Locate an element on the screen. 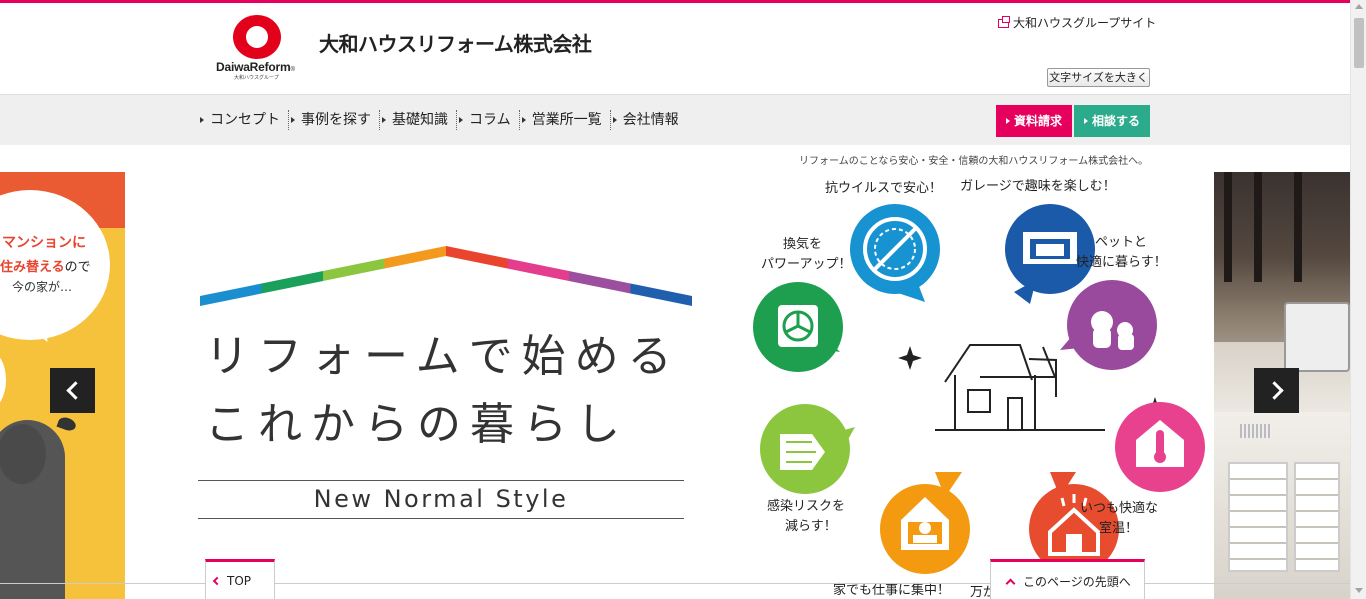 Image resolution: width=1366 pixels, height=599 pixels. page-top-button: このページの先頭へ is located at coordinates (1067, 579).